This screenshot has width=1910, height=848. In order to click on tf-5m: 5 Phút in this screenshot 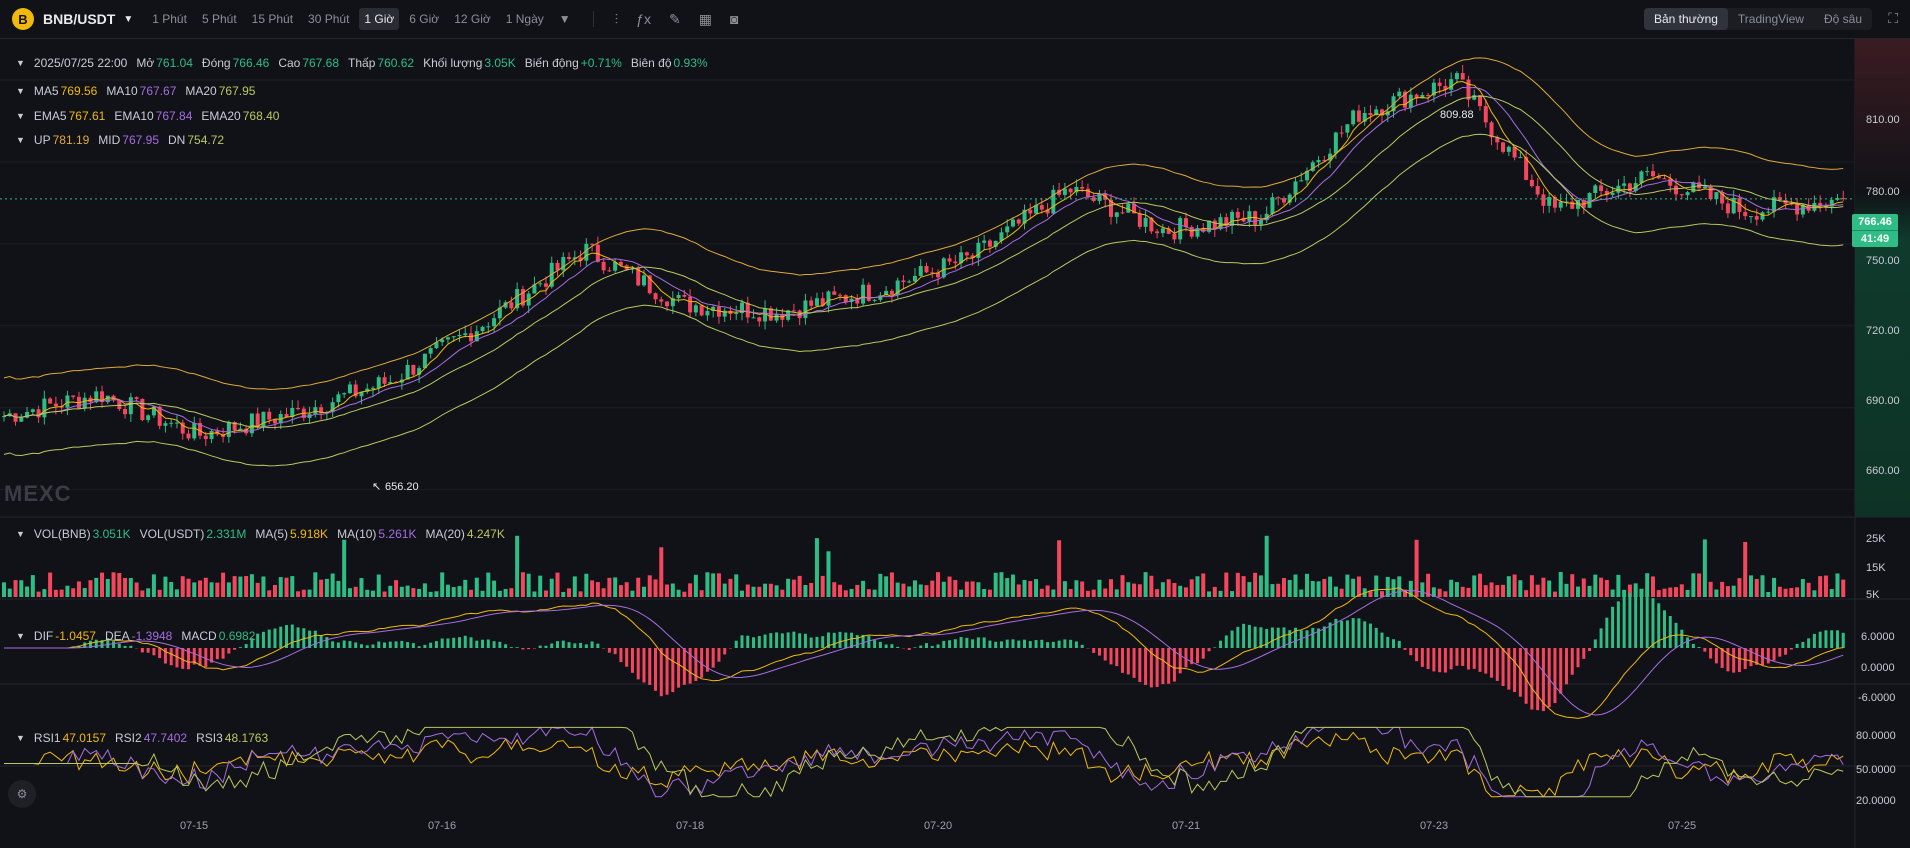, I will do `click(219, 19)`.